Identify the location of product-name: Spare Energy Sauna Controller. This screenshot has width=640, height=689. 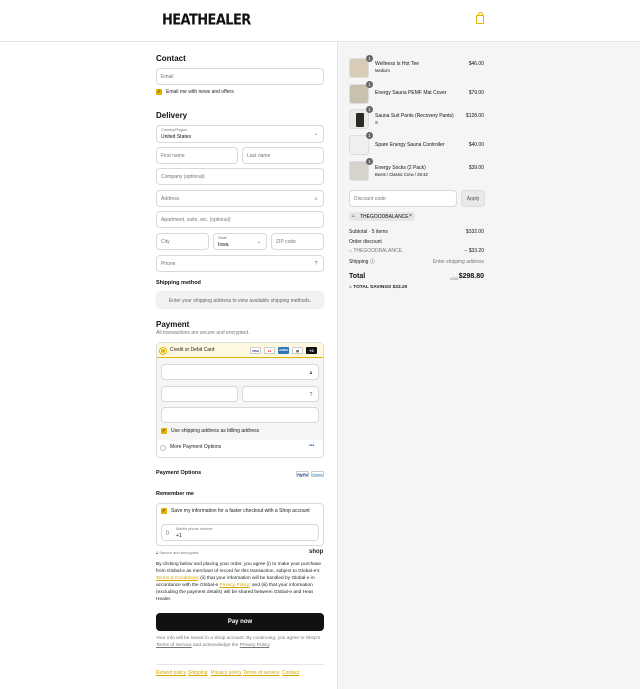
(410, 145).